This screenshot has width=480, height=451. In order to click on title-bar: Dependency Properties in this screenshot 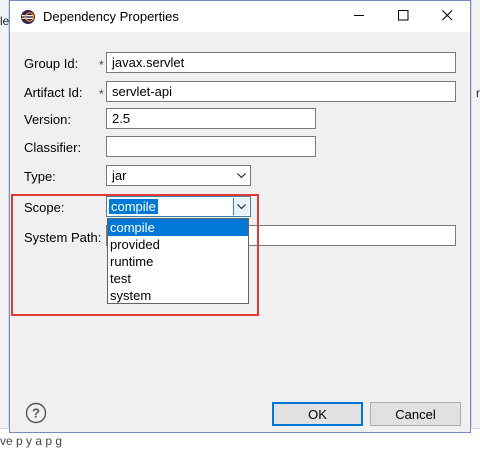, I will do `click(240, 16)`.